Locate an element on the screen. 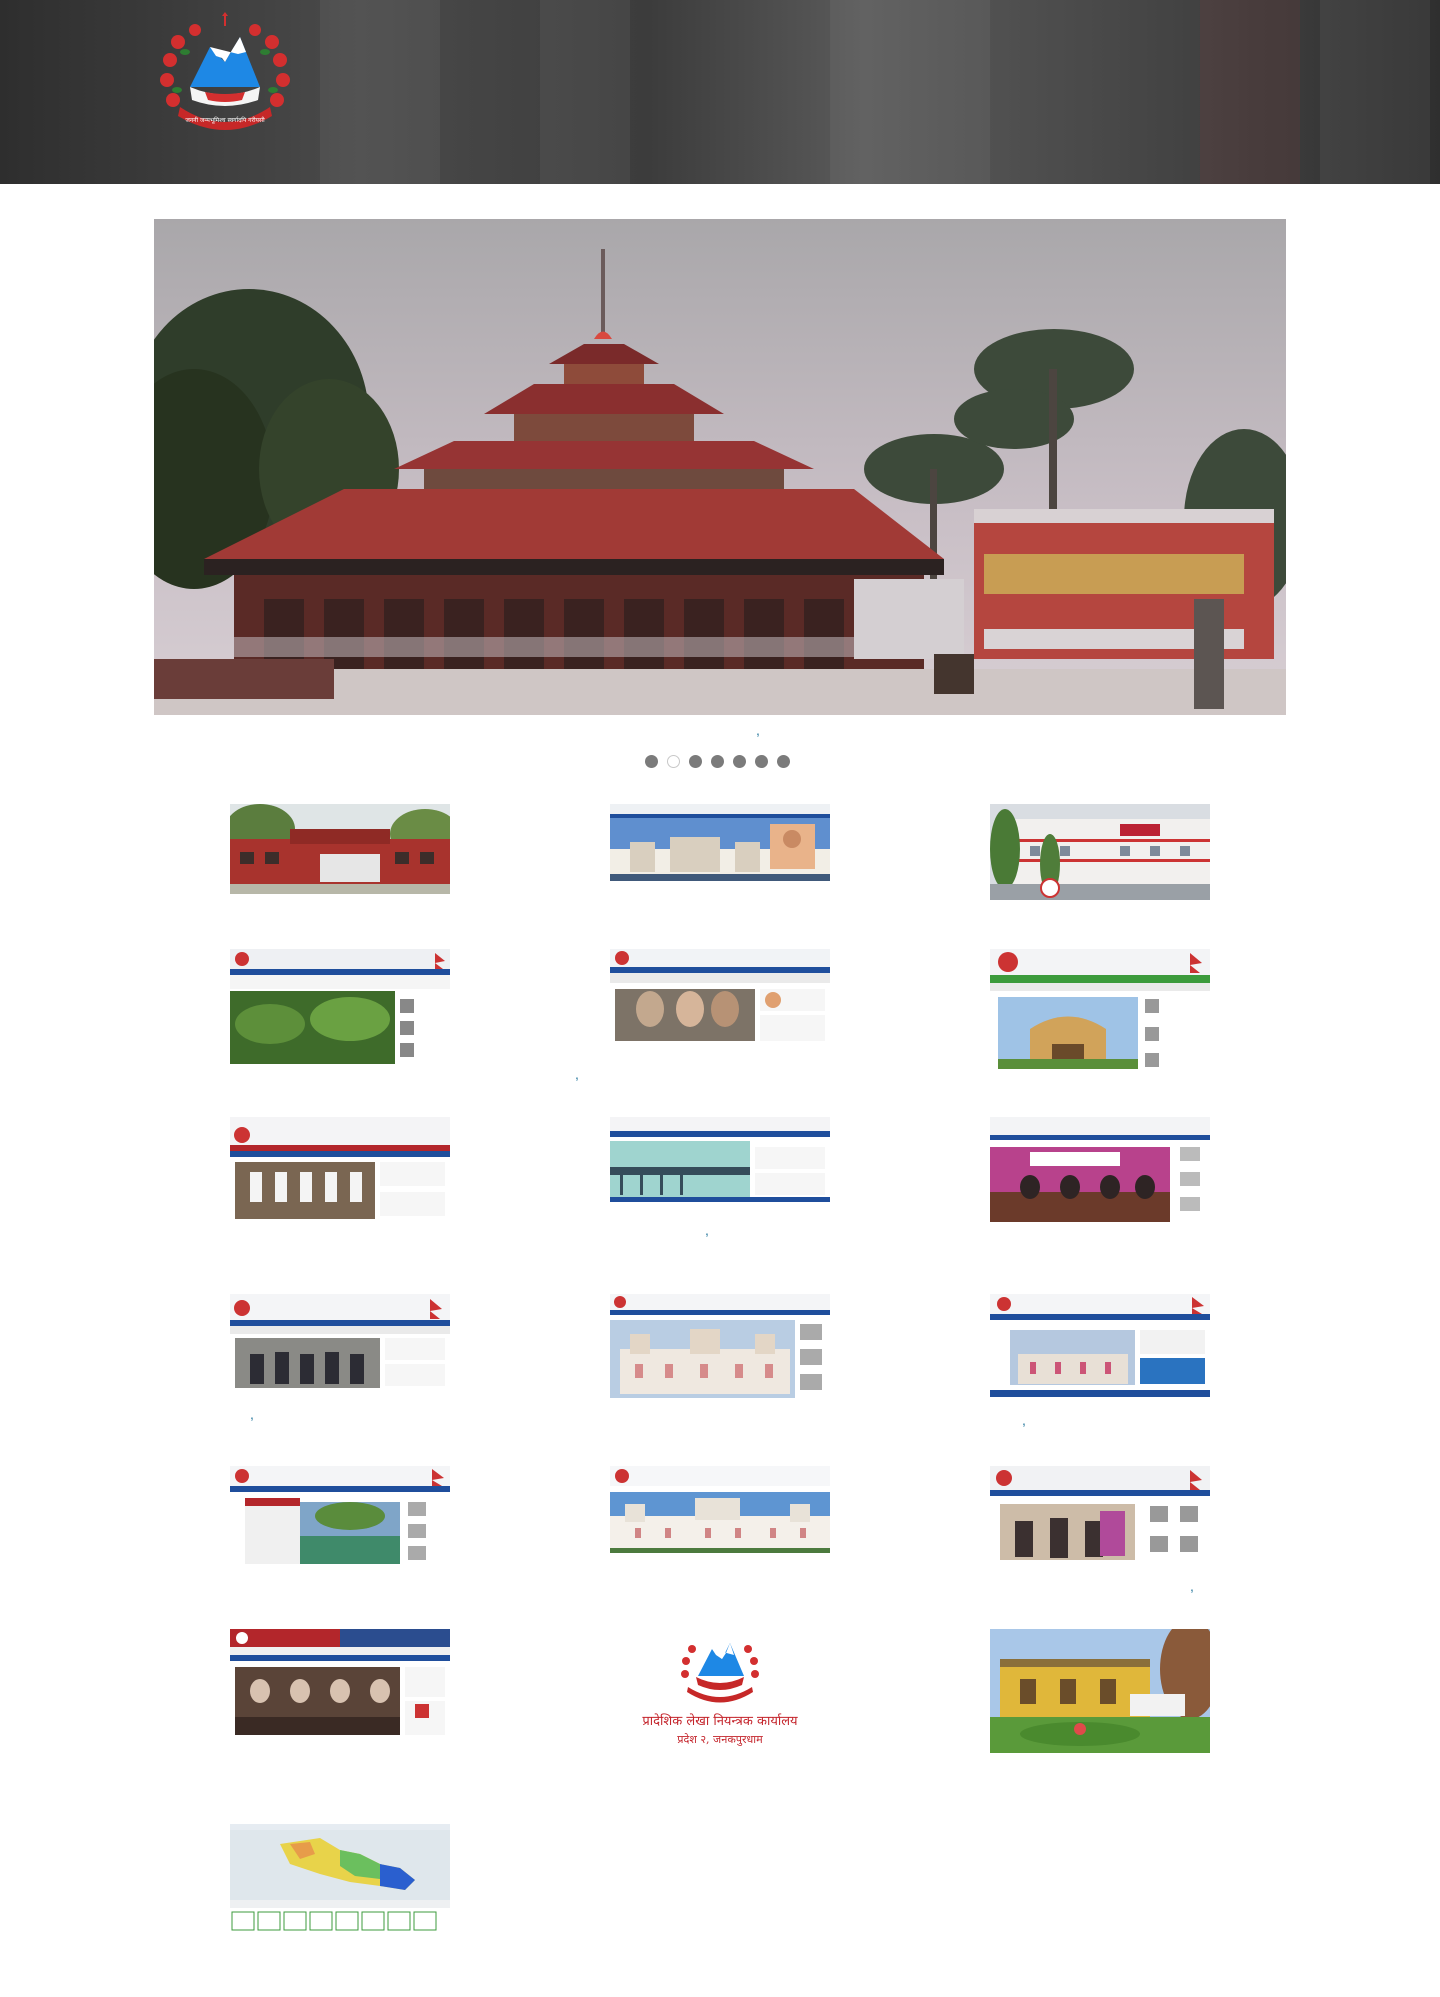 The image size is (1440, 1997). accounts-office-subtitle: प्रदेश २, जनकपुरधाम is located at coordinates (720, 1739).